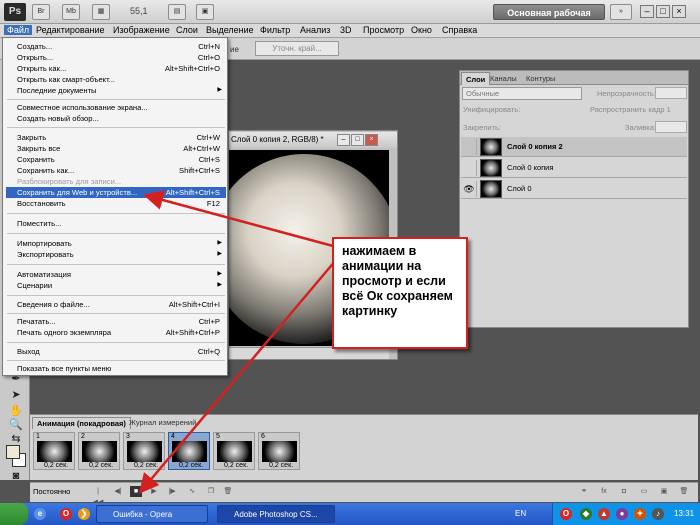  Describe the element at coordinates (66, 514) in the screenshot. I see `quicklaunch-opera-icon: O` at that location.